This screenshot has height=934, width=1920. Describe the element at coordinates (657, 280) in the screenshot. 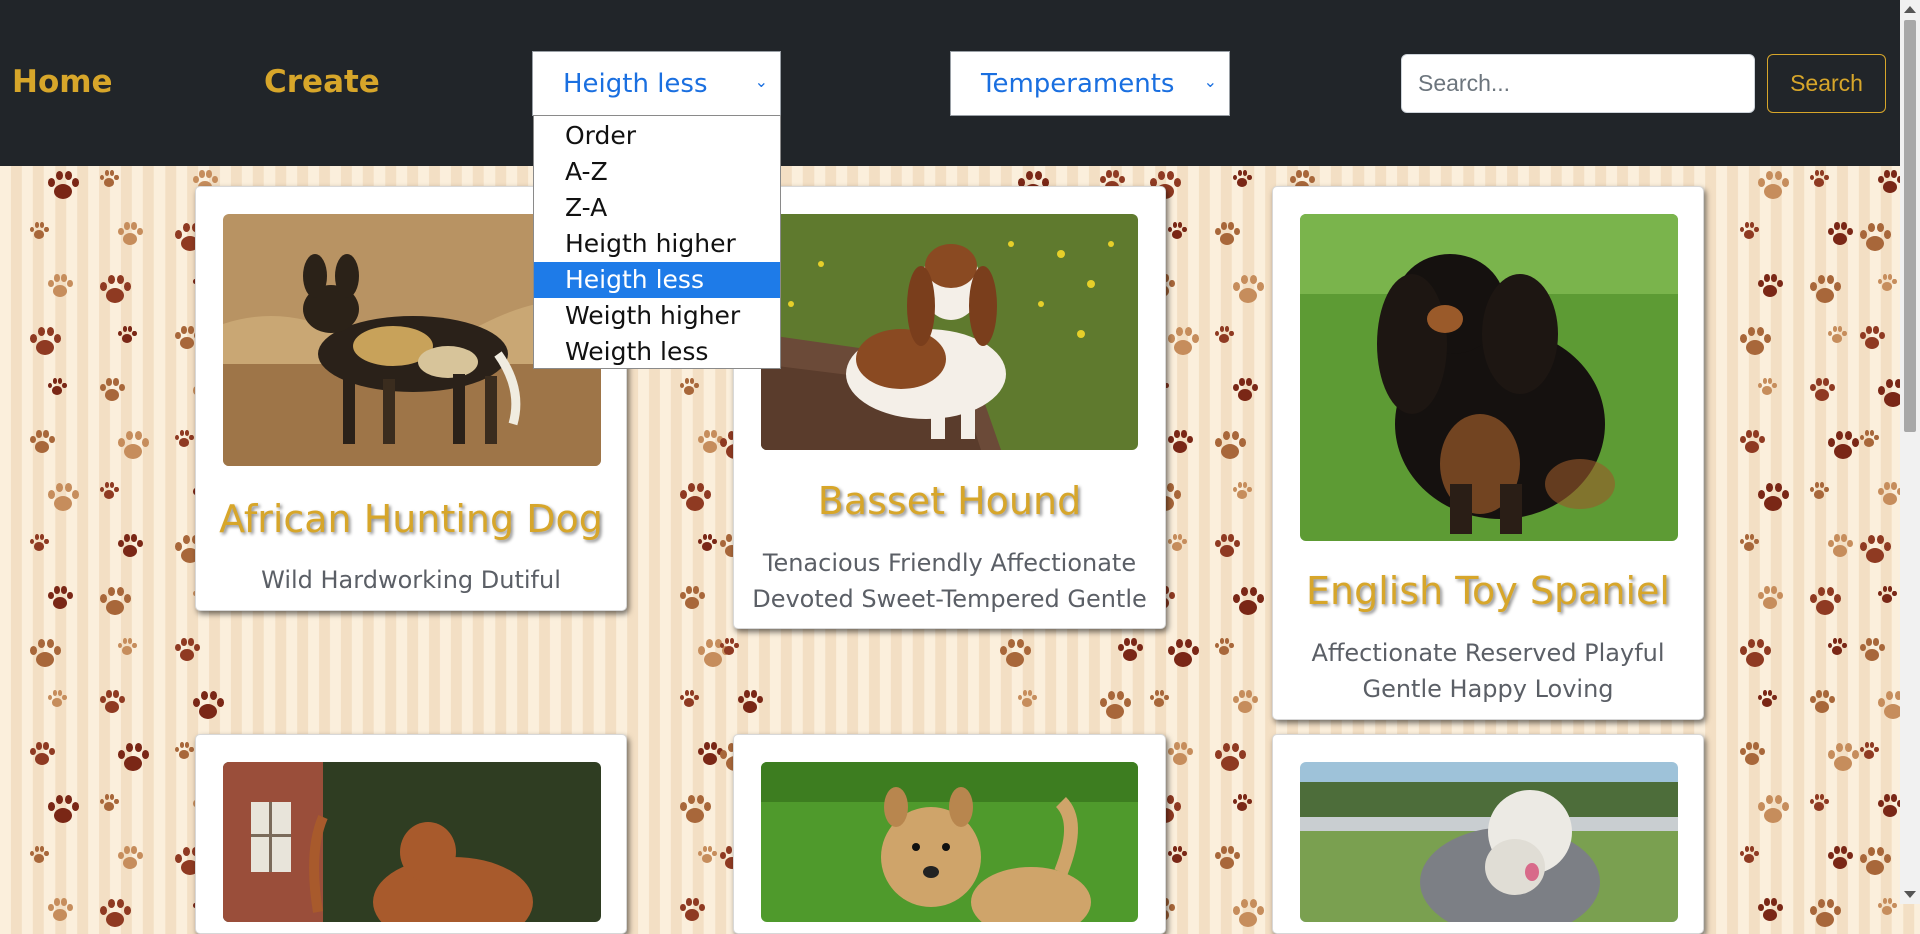

I see `order-option-selected: Heigth less` at that location.